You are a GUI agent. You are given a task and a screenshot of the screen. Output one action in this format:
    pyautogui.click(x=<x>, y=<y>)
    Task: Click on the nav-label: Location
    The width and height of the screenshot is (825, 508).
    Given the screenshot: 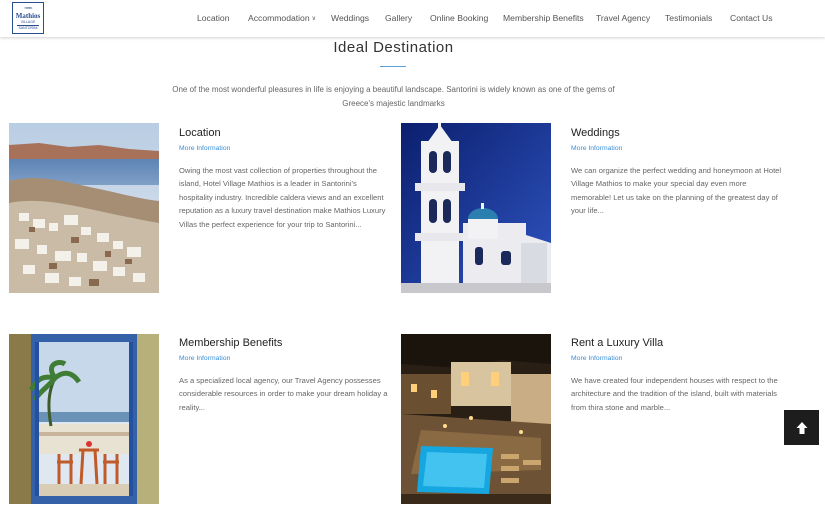 What is the action you would take?
    pyautogui.click(x=213, y=18)
    